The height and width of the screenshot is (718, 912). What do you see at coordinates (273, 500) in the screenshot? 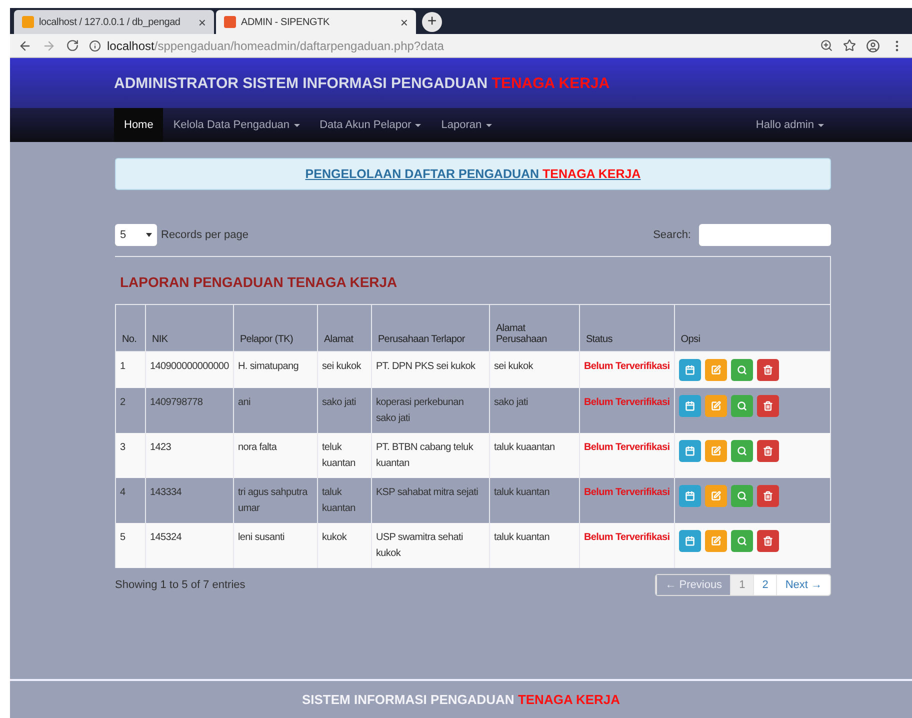
I see `table-cell: tri agus sahputra umar` at bounding box center [273, 500].